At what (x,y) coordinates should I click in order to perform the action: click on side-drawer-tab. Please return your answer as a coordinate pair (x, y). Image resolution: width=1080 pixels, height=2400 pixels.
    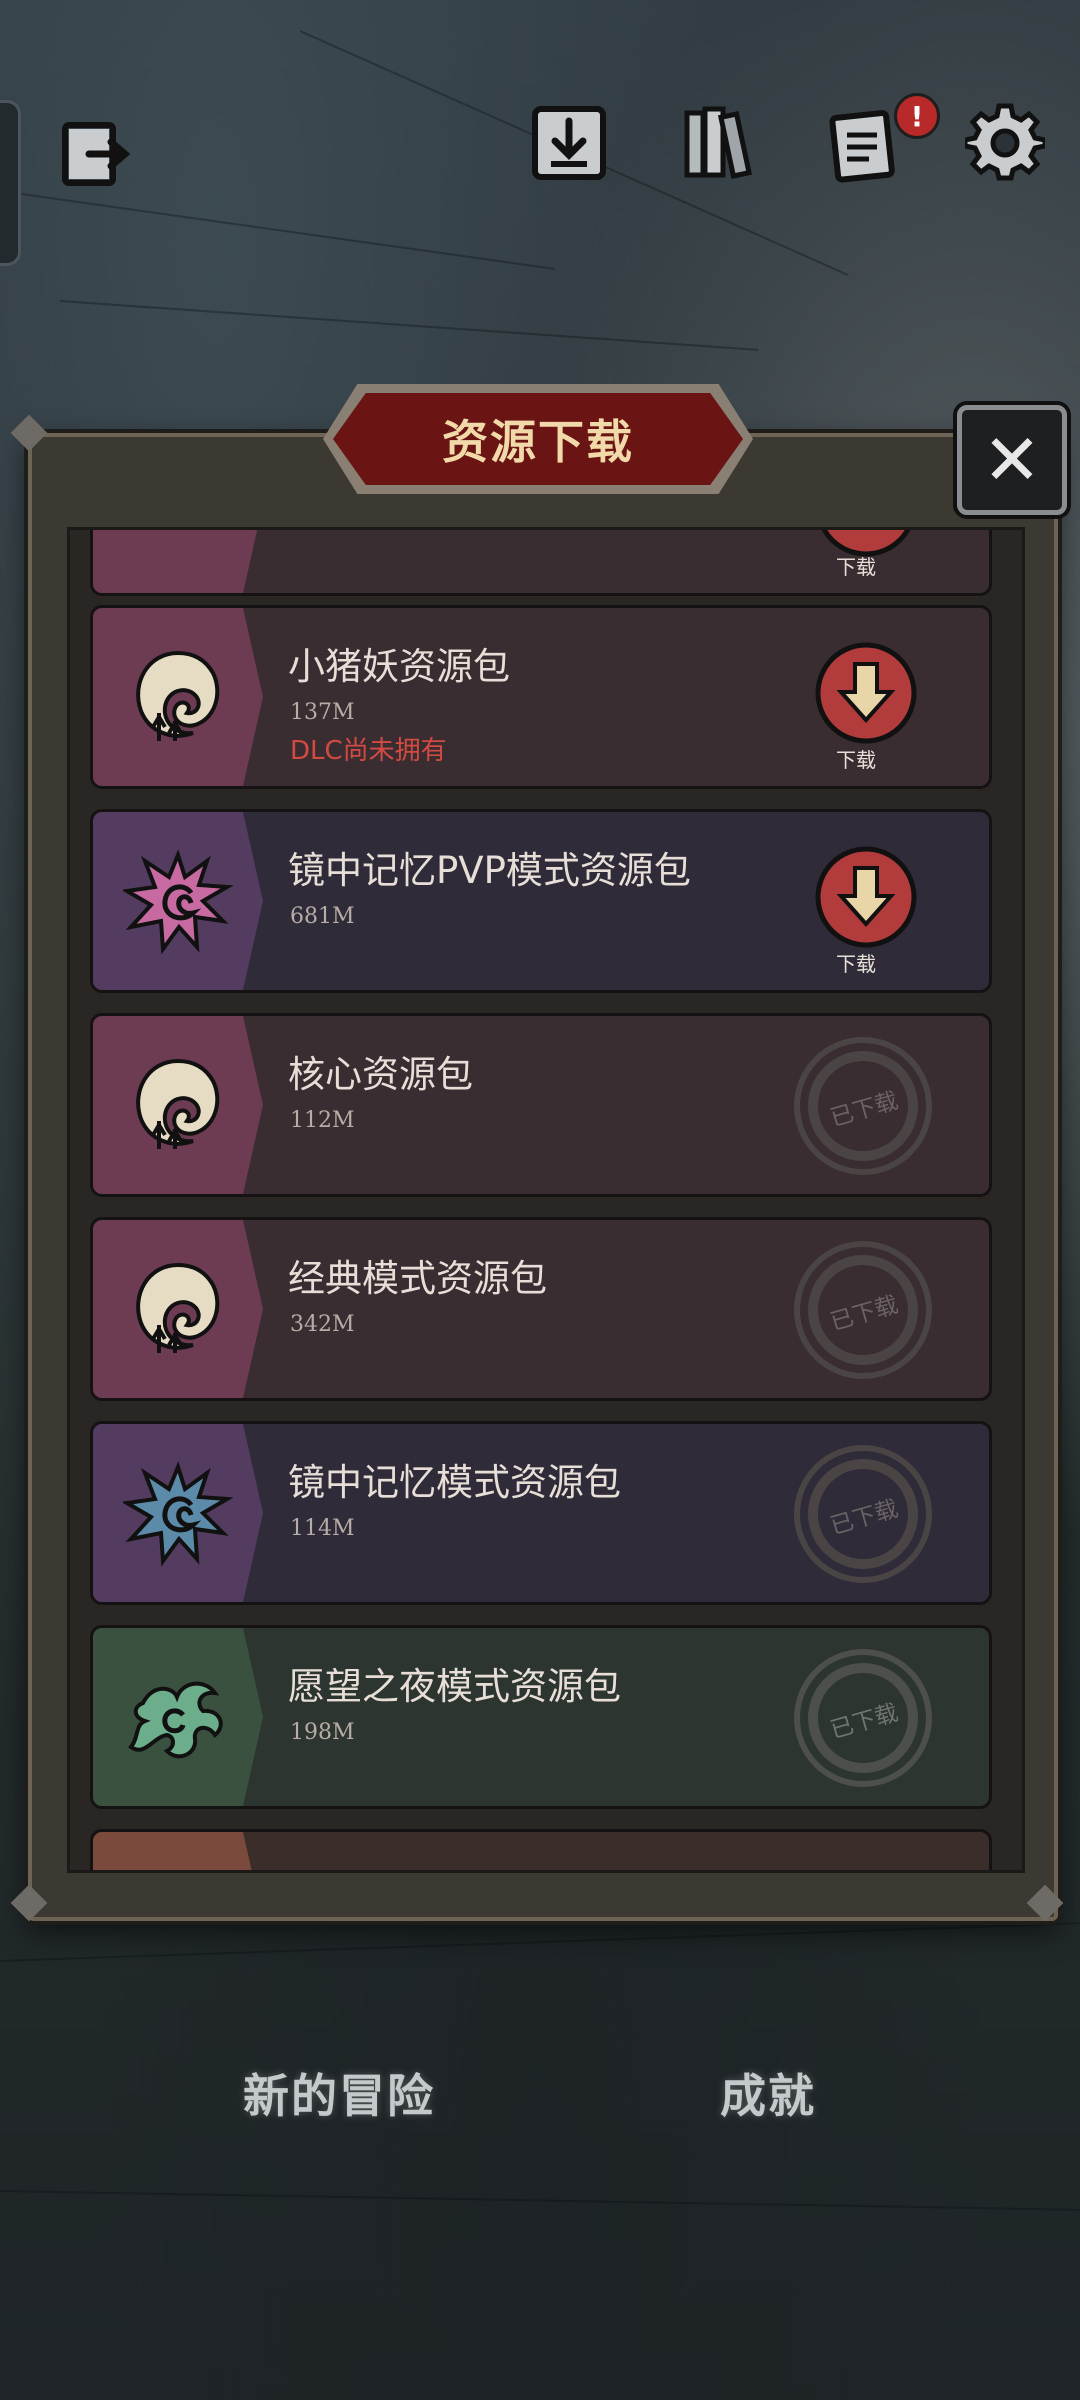
    Looking at the image, I should click on (10, 183).